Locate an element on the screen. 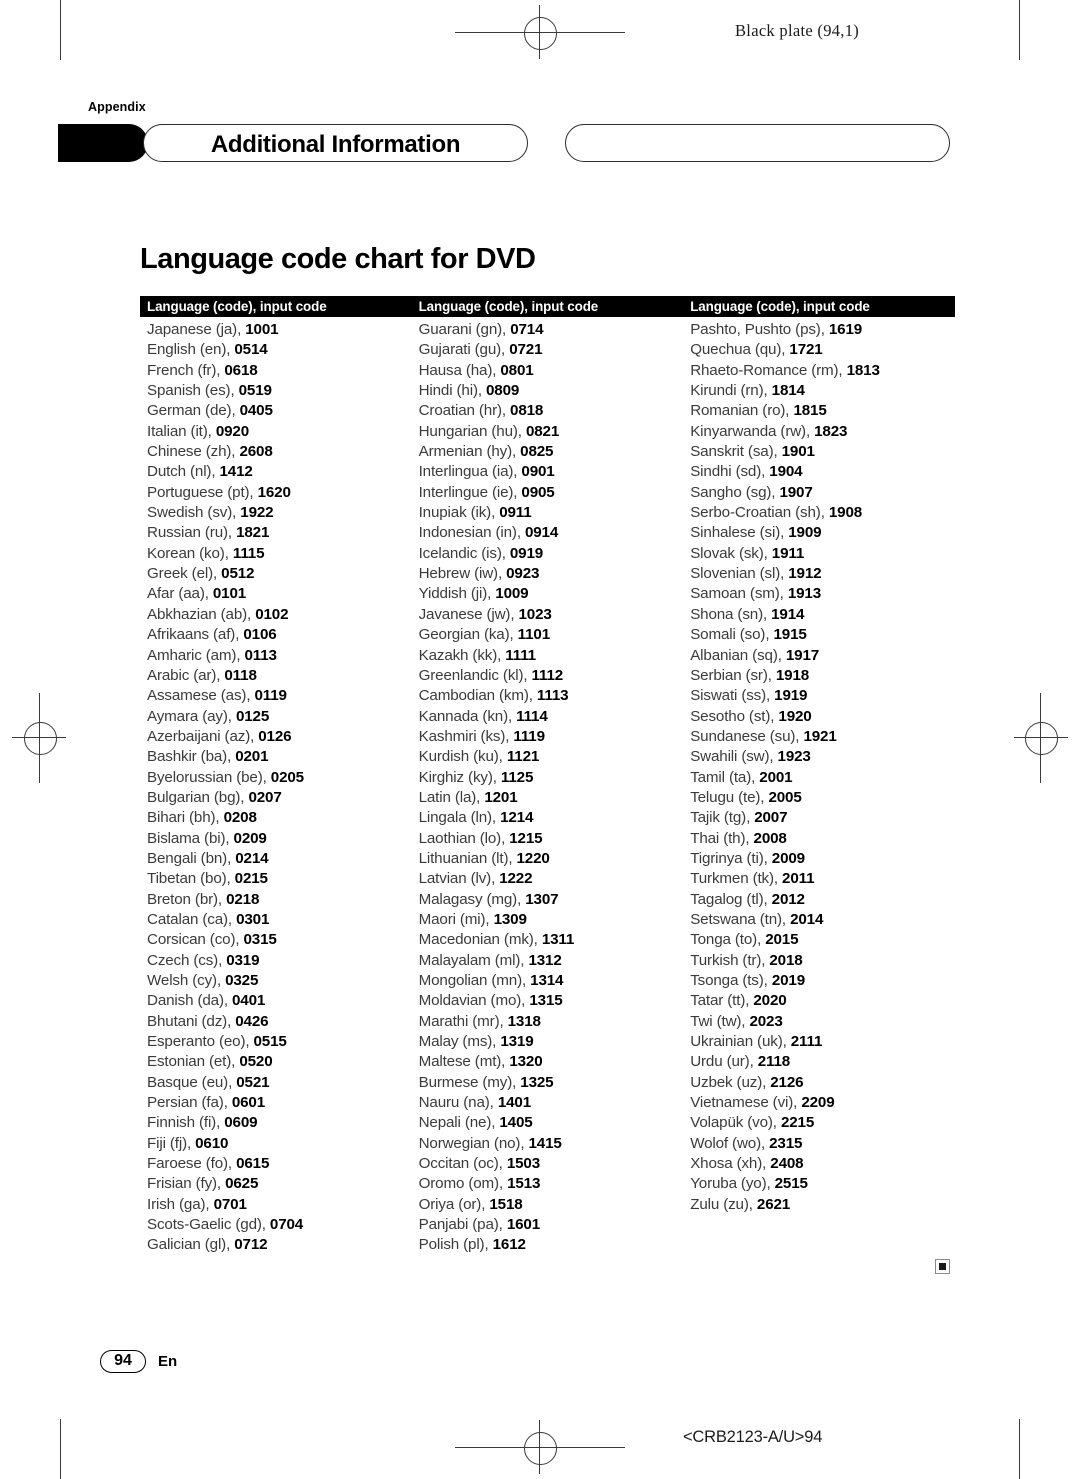 This screenshot has height=1479, width=1080. language-name: Twi (tw), is located at coordinates (718, 1021).